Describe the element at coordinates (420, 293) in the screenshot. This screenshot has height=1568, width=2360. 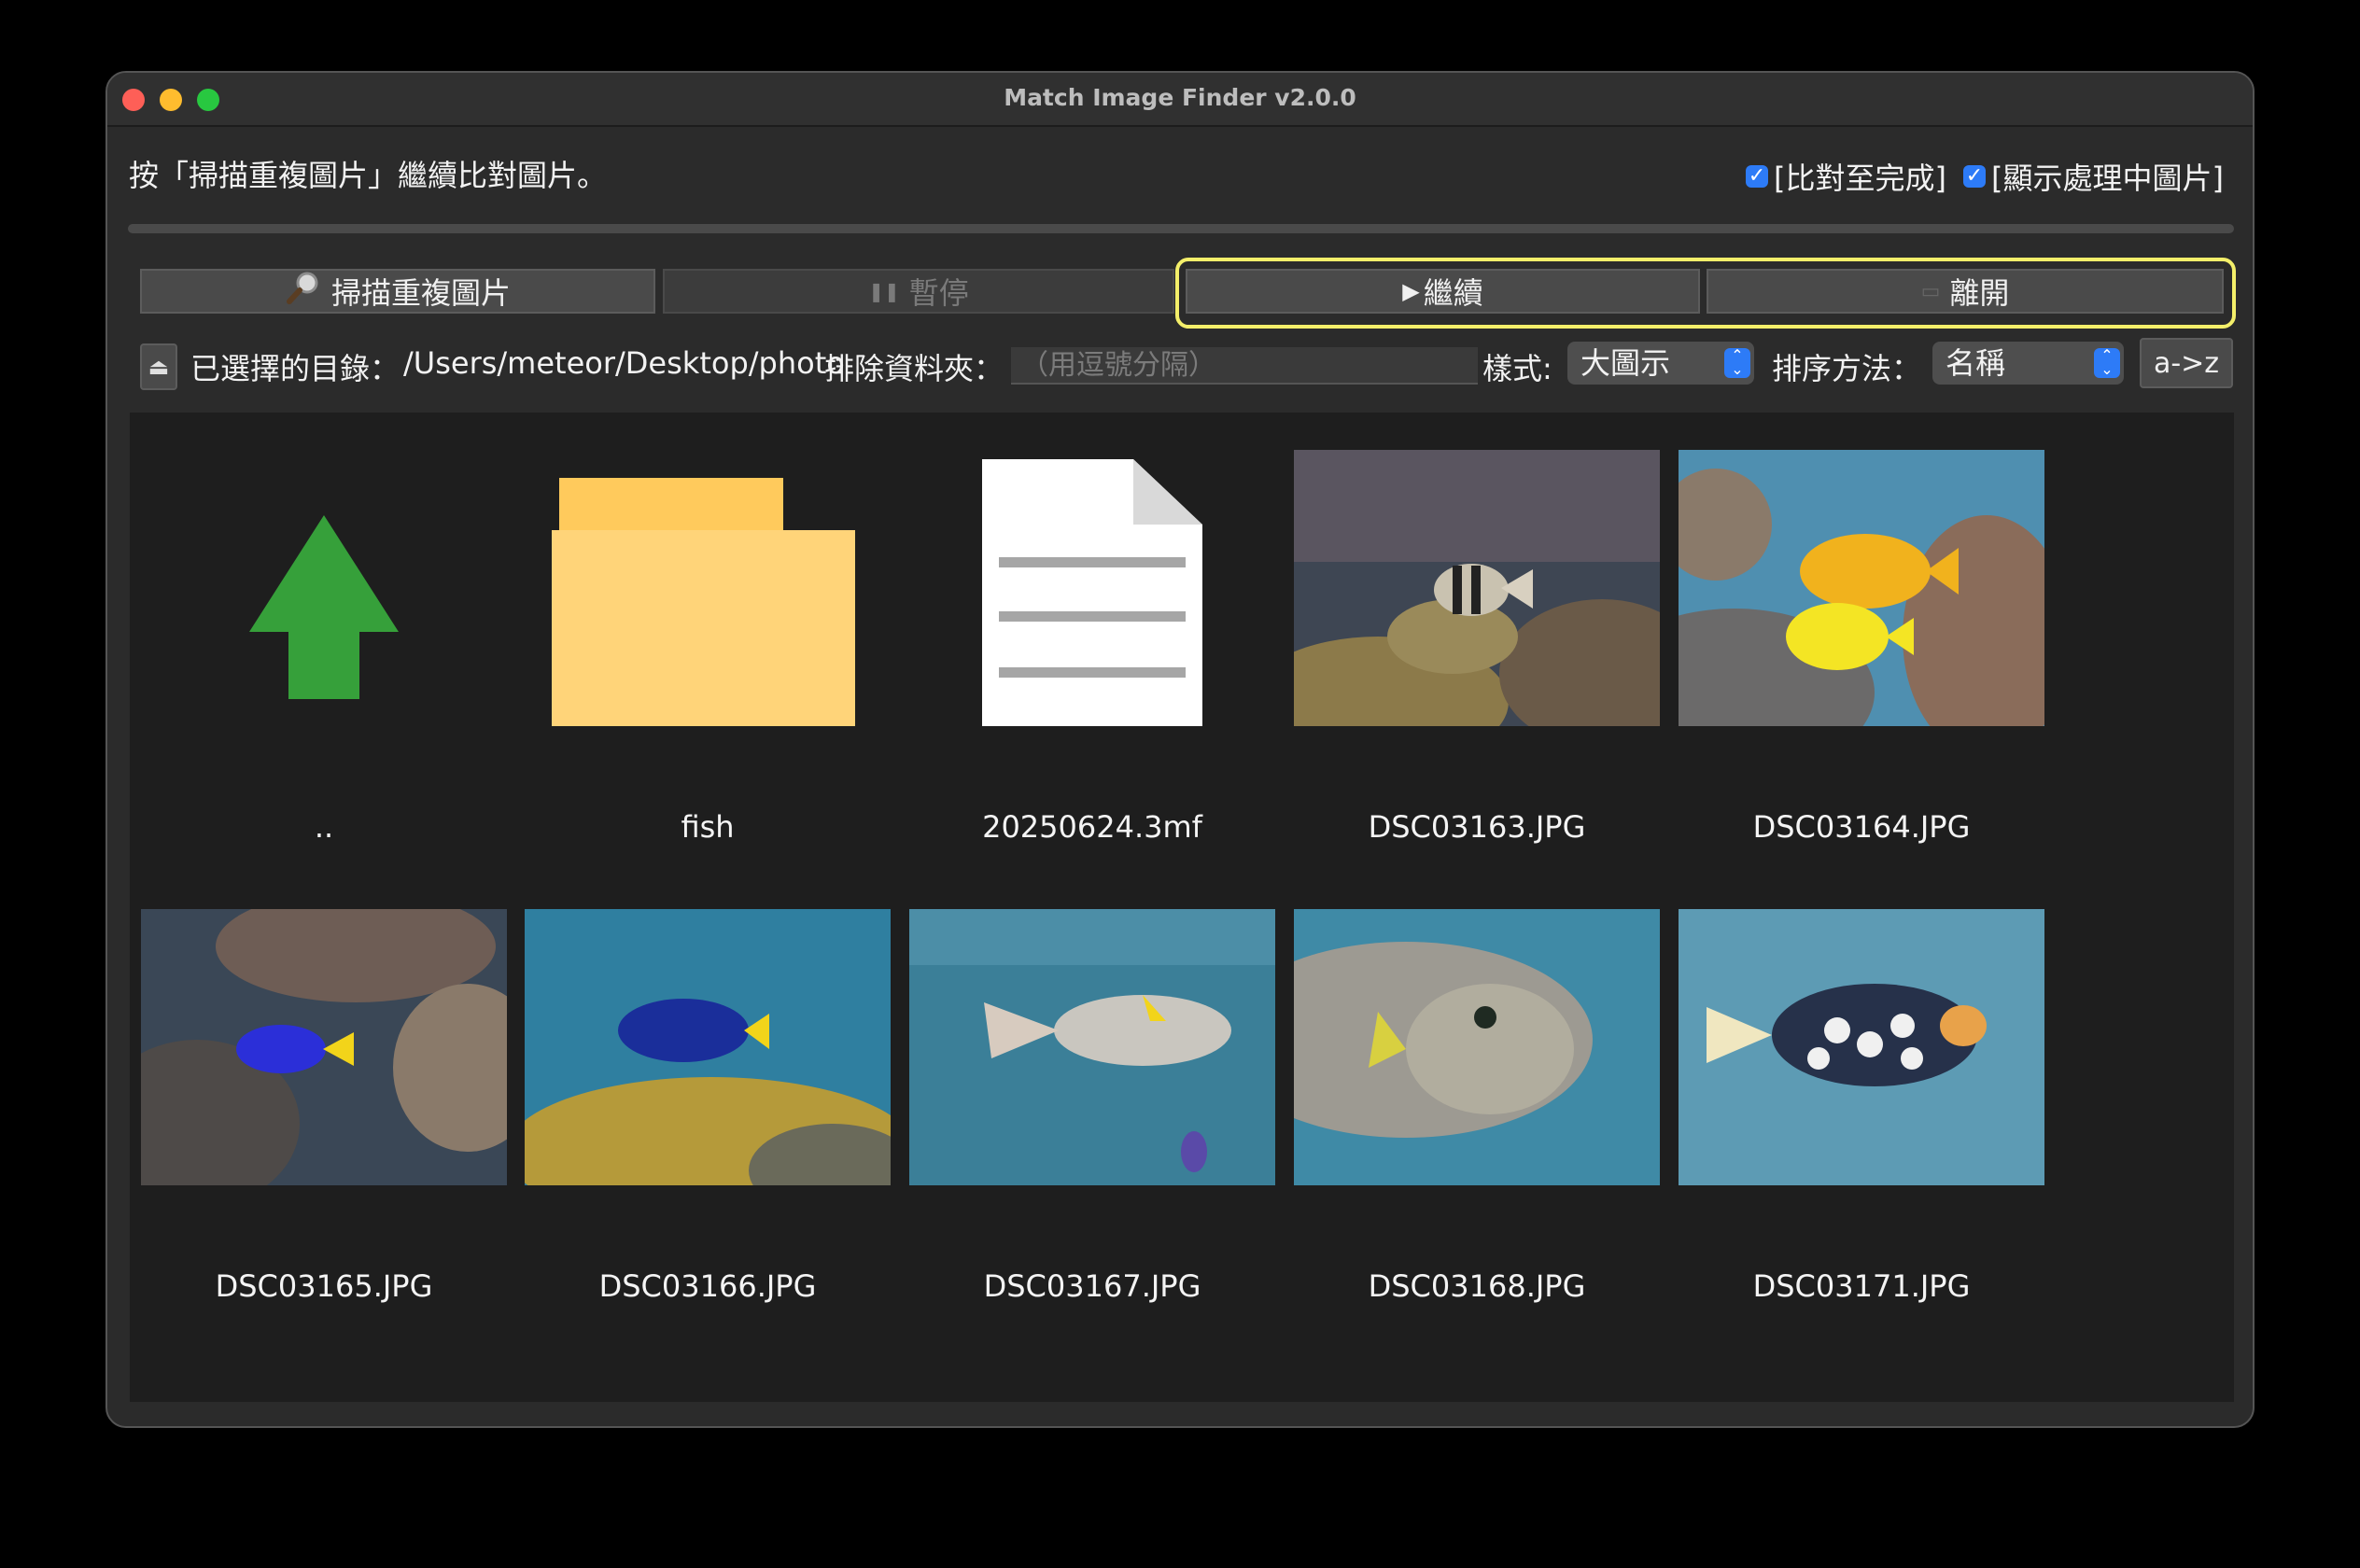
I see `scan-duplicates-label: 掃描重複圖片` at that location.